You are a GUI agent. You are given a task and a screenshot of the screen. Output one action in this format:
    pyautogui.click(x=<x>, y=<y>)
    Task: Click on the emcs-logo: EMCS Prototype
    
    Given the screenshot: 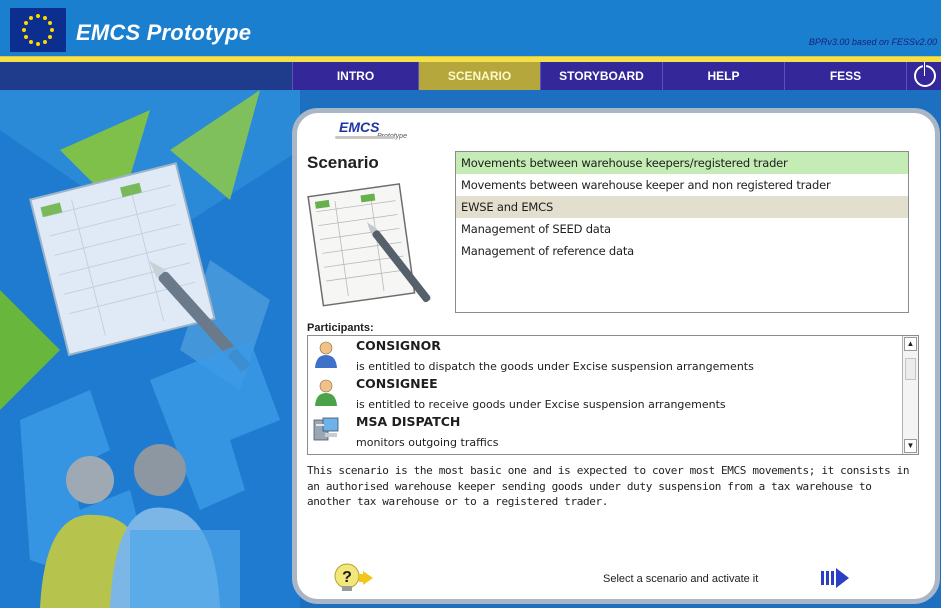 What is the action you would take?
    pyautogui.click(x=371, y=129)
    